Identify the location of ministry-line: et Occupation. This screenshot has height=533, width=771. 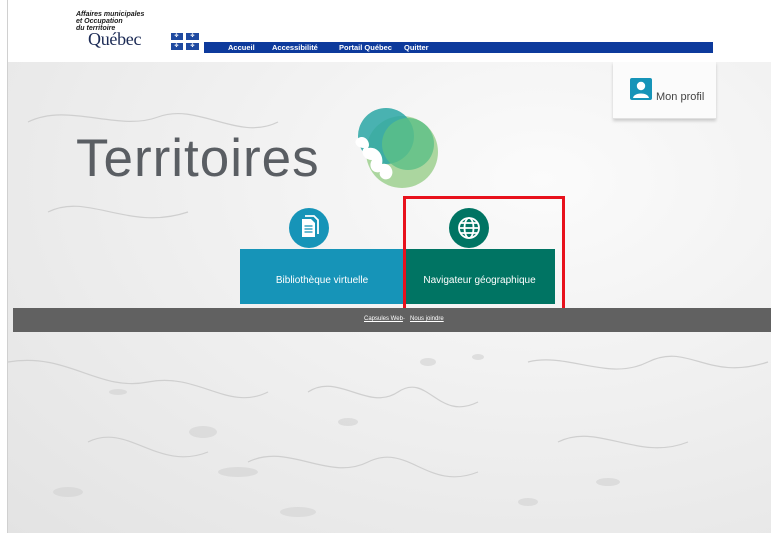
(99, 21).